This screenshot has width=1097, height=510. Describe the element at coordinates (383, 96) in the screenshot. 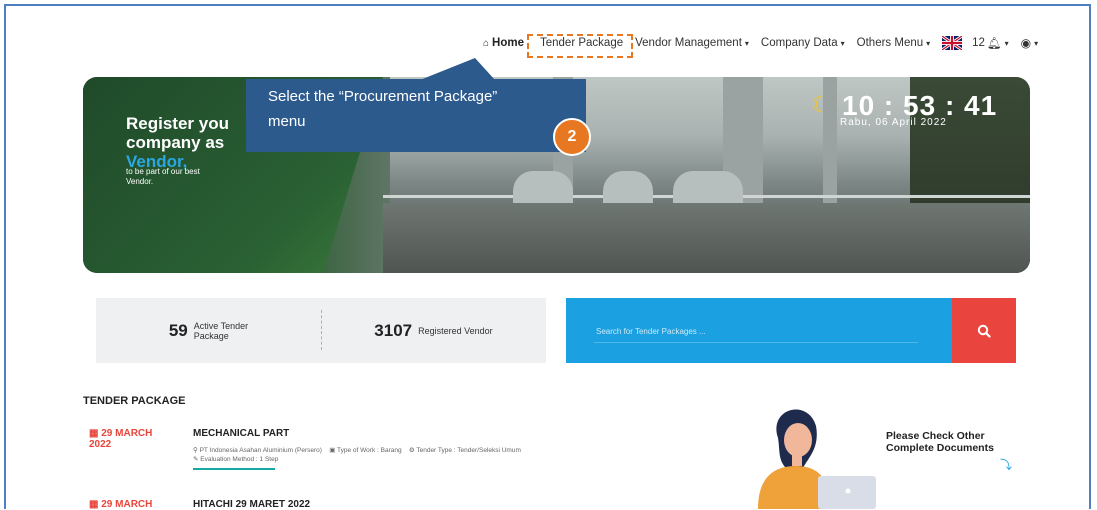

I see `tooltip-line: Select the “Procurement Package”` at that location.